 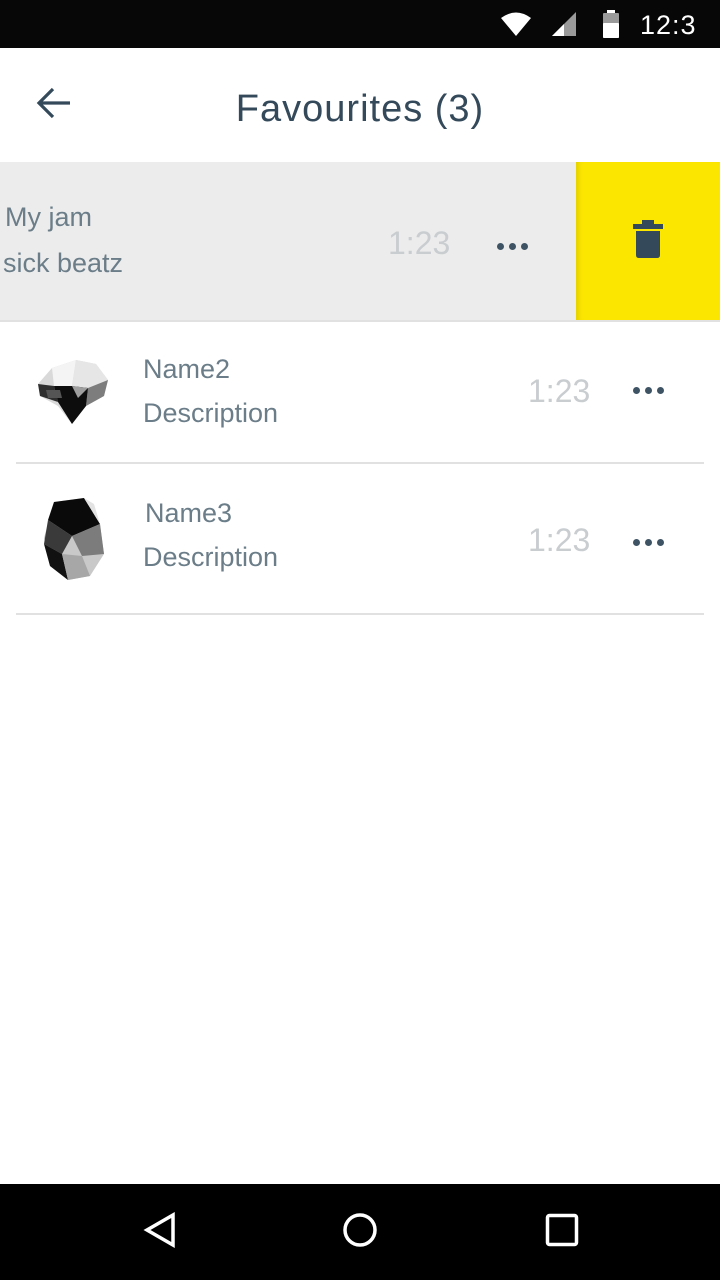 I want to click on recents-square-icon, so click(x=562, y=1232).